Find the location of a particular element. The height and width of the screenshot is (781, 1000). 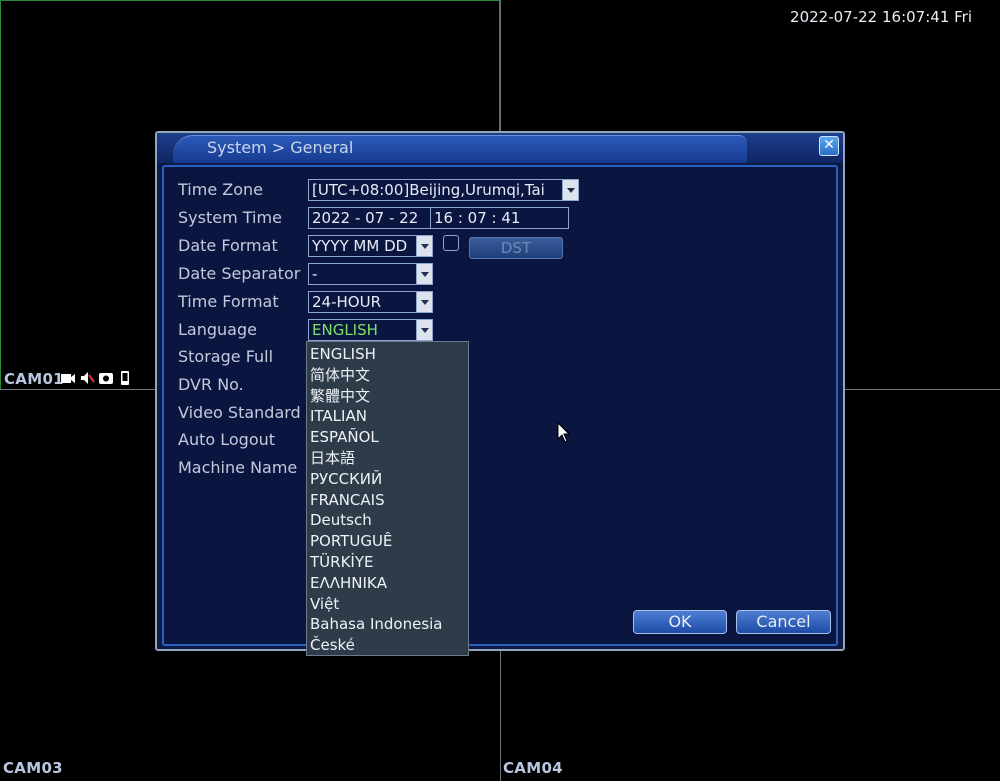

system-time-input: 16 : 07 : 41 is located at coordinates (499, 218).